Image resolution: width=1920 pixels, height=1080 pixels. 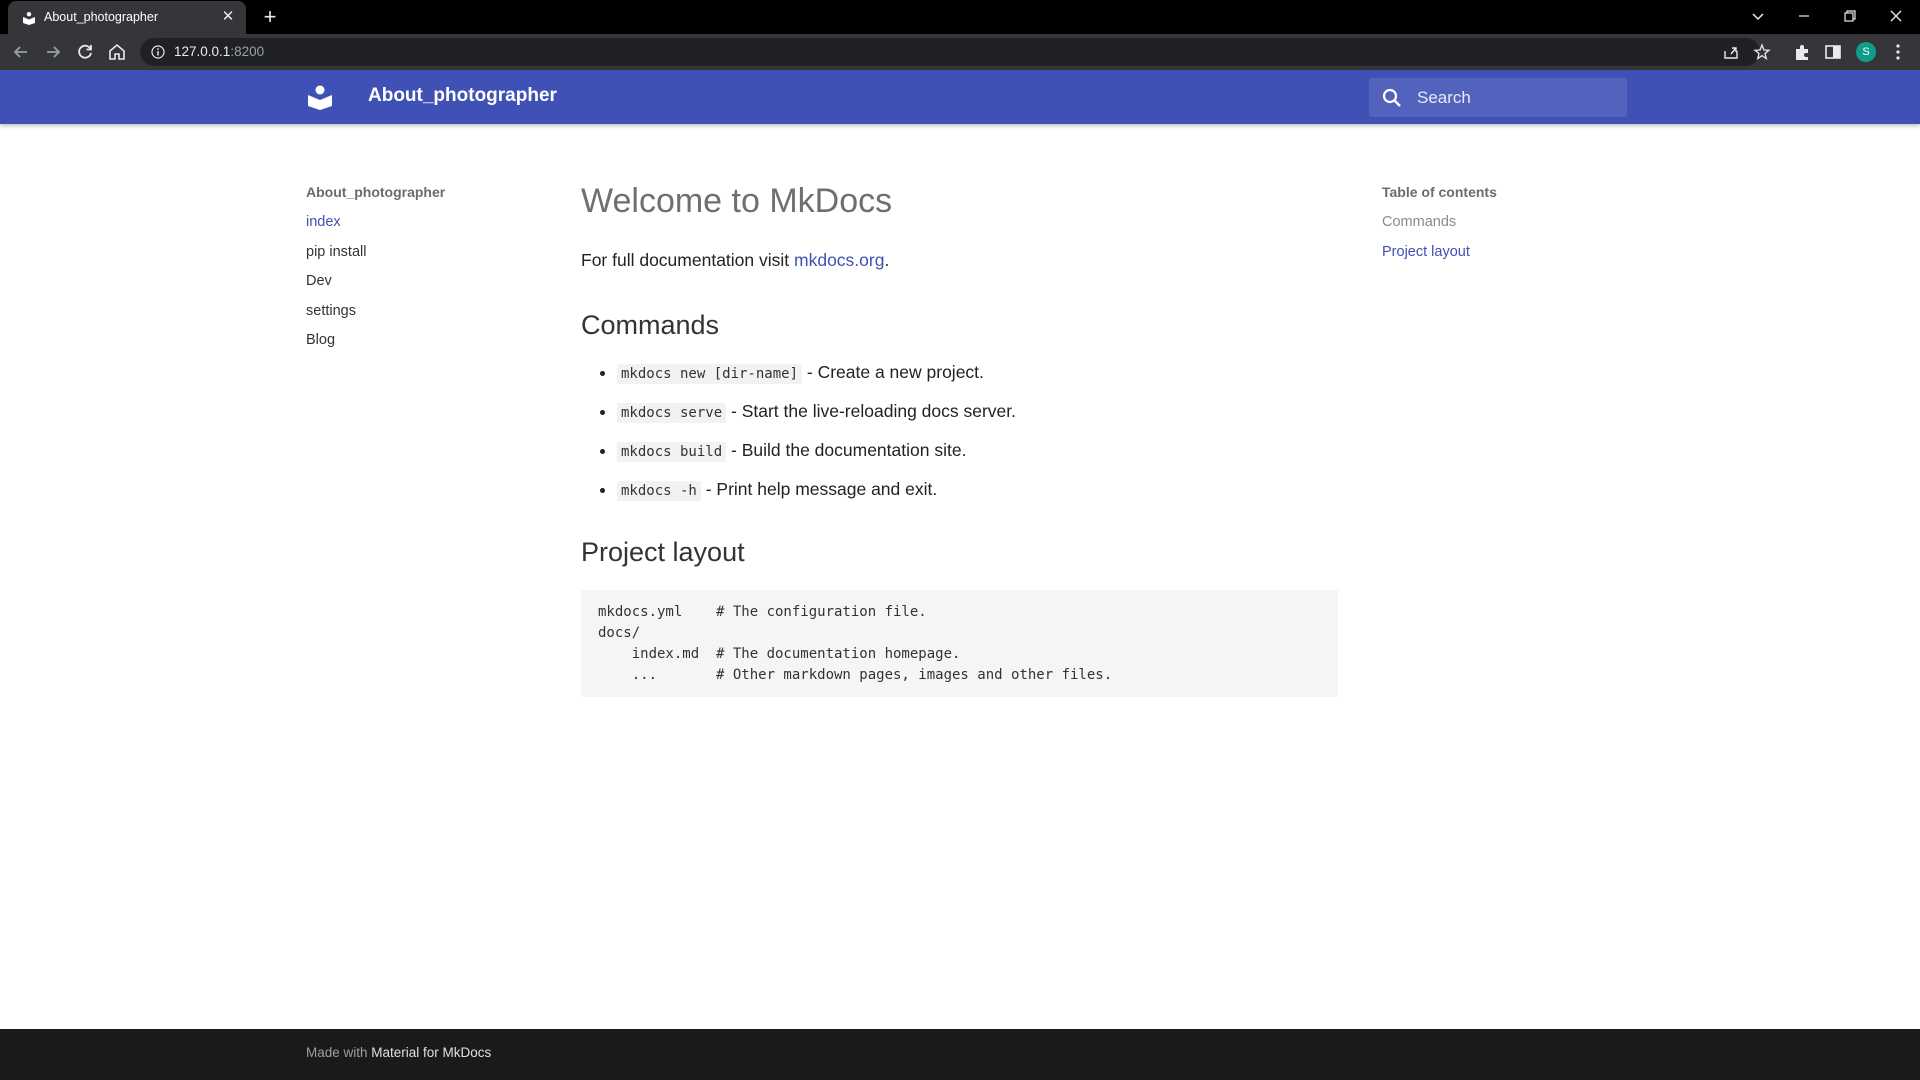 What do you see at coordinates (1391, 97) in the screenshot?
I see `search-icon` at bounding box center [1391, 97].